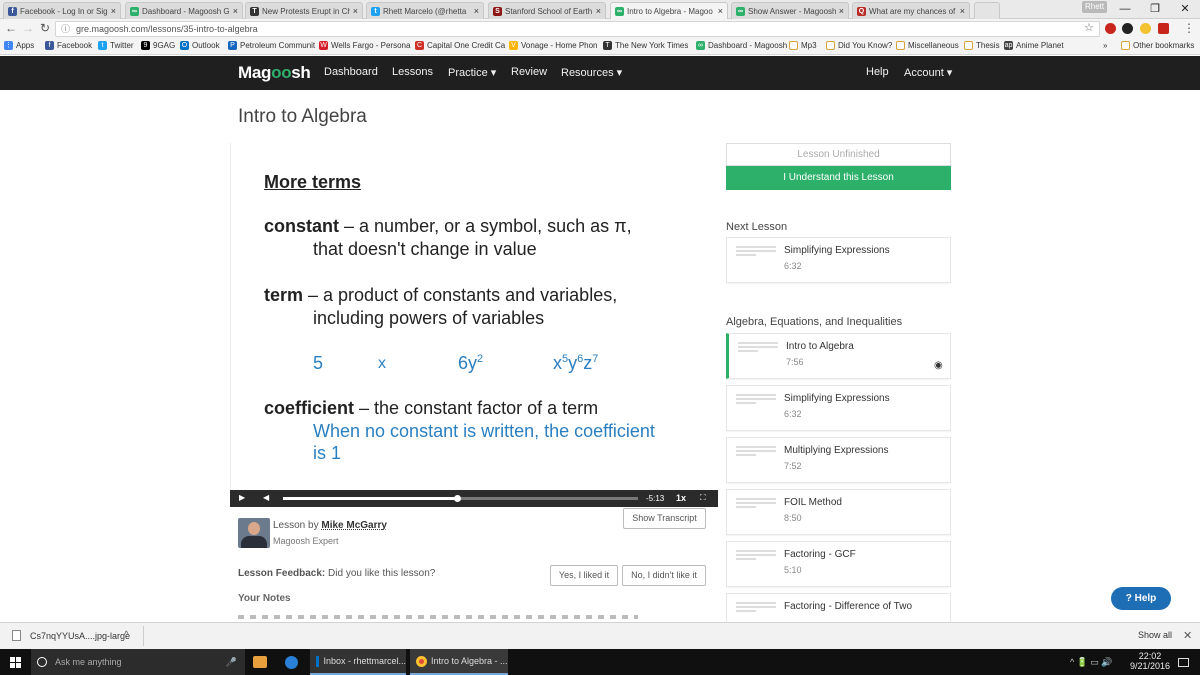  I want to click on bookmark-item: ap Anime Planet, so click(1034, 45).